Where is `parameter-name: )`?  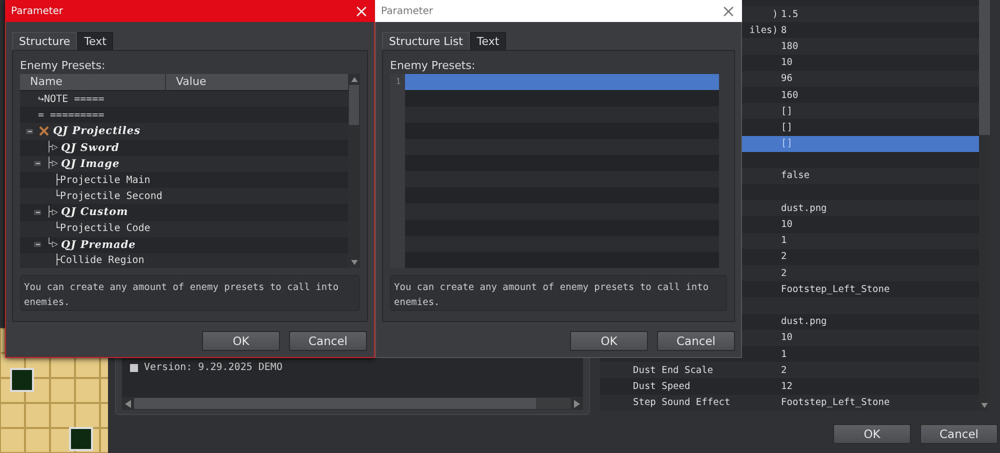 parameter-name: ) is located at coordinates (775, 14).